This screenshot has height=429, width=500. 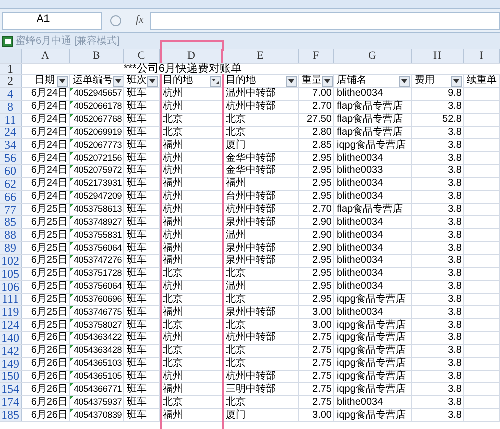 What do you see at coordinates (98, 248) in the screenshot?
I see `waybill-cell: 4053756064` at bounding box center [98, 248].